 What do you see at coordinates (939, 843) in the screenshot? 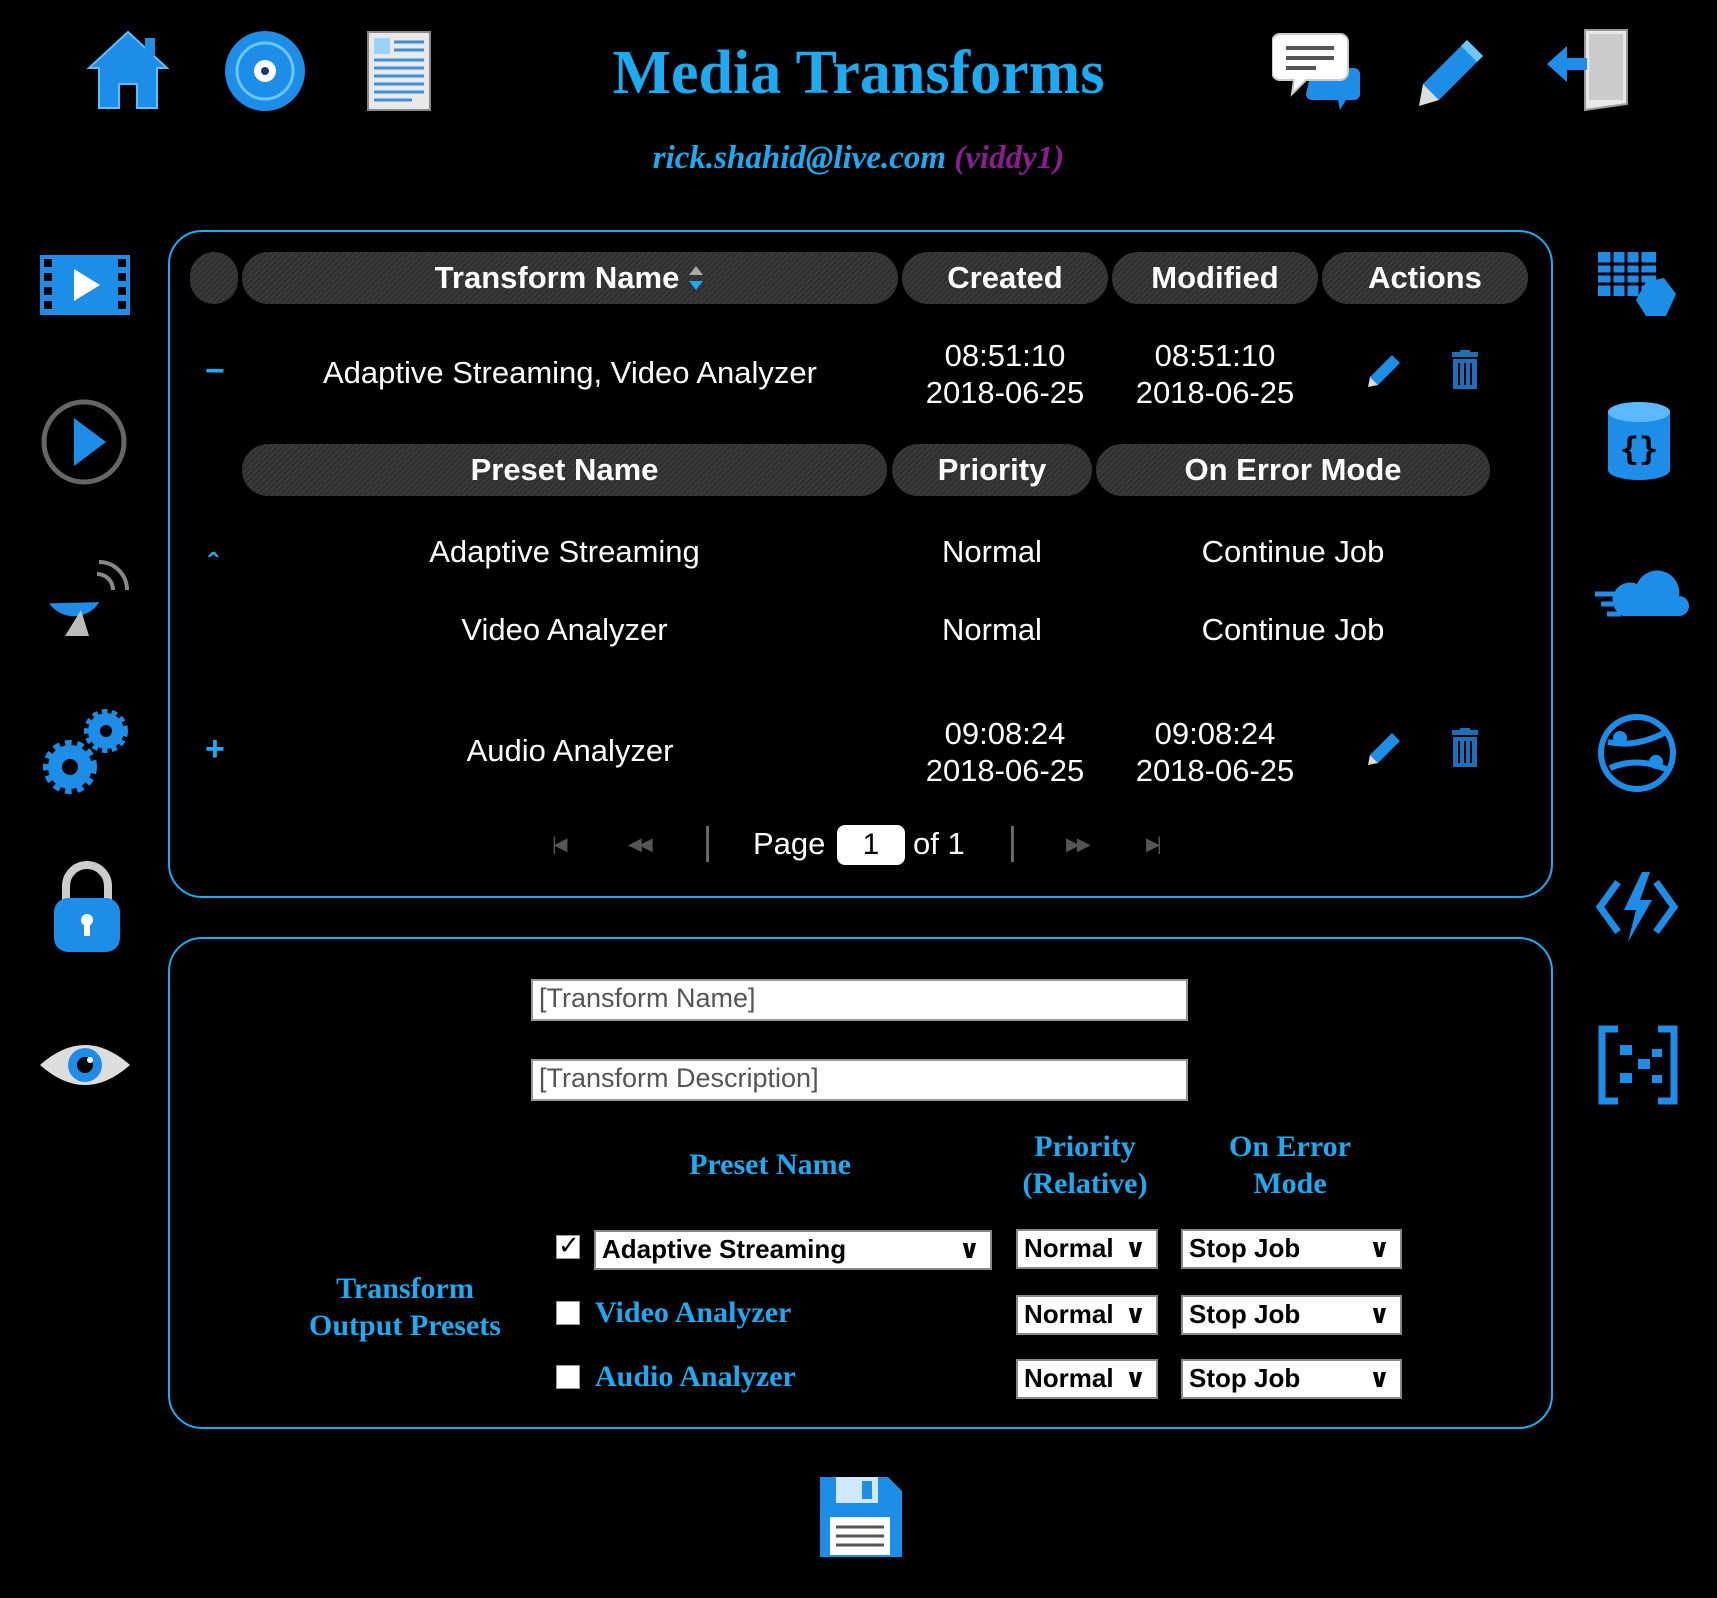
I see `page-total-label: of 1` at bounding box center [939, 843].